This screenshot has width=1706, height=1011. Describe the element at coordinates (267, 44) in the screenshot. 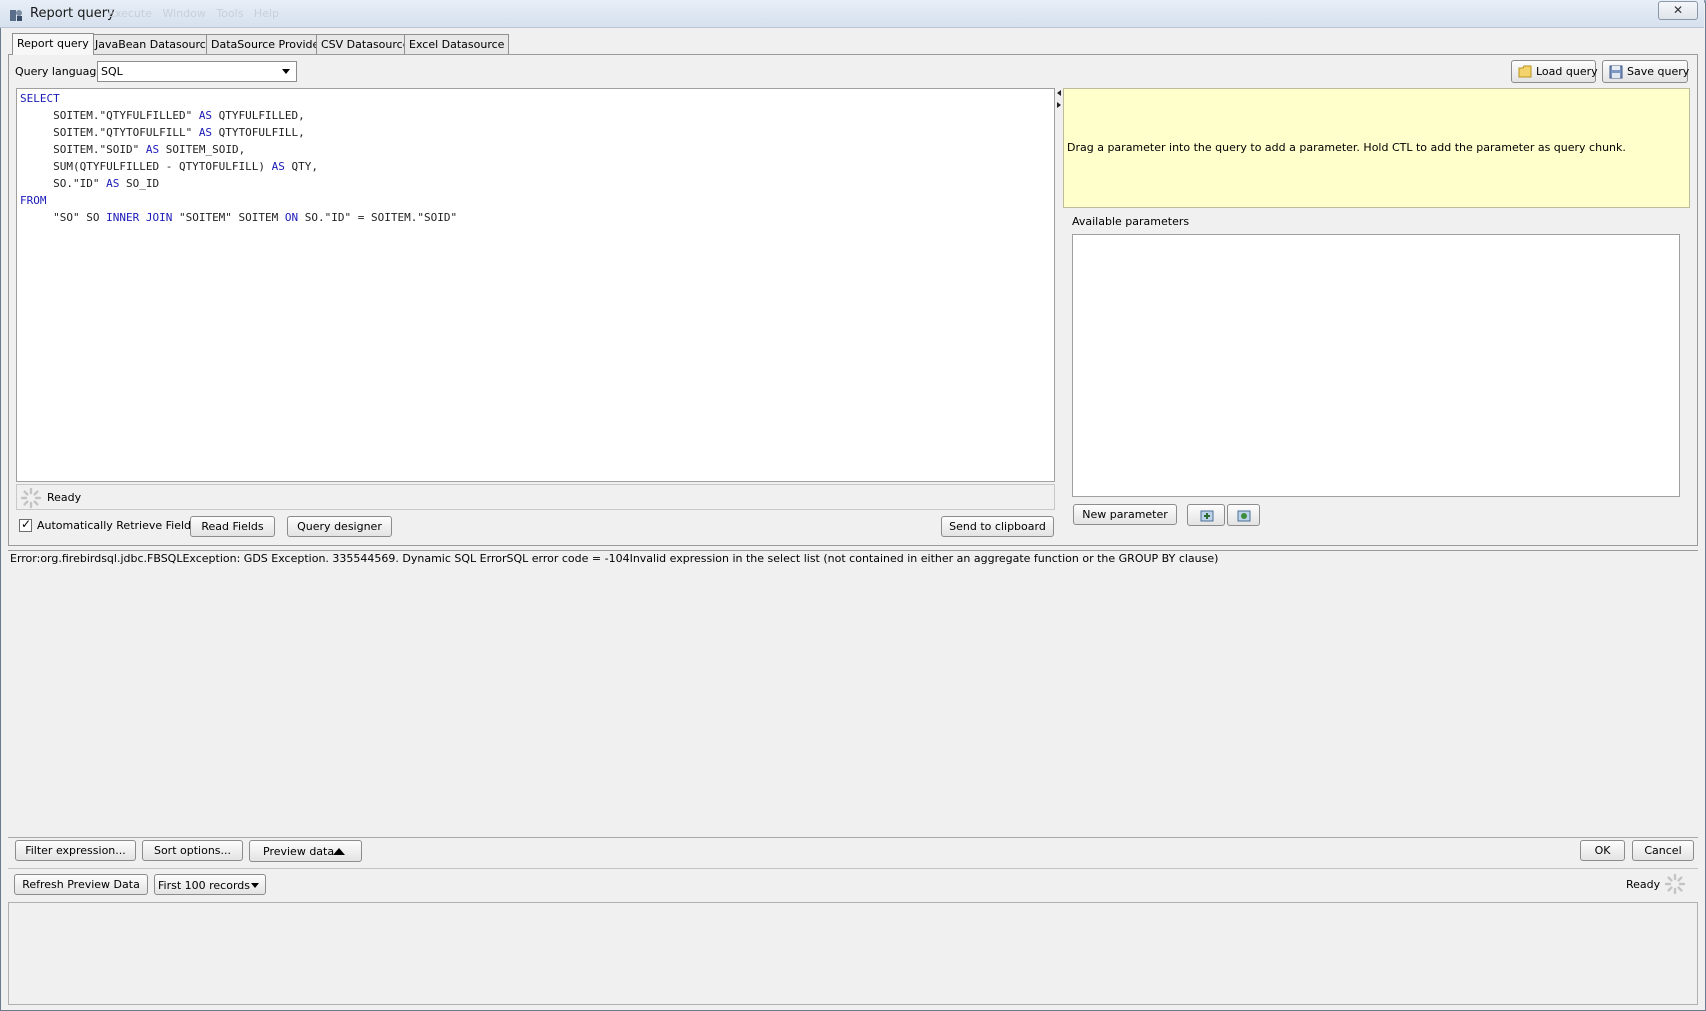

I see `tab-datasource-provider: DataSource Provider` at that location.